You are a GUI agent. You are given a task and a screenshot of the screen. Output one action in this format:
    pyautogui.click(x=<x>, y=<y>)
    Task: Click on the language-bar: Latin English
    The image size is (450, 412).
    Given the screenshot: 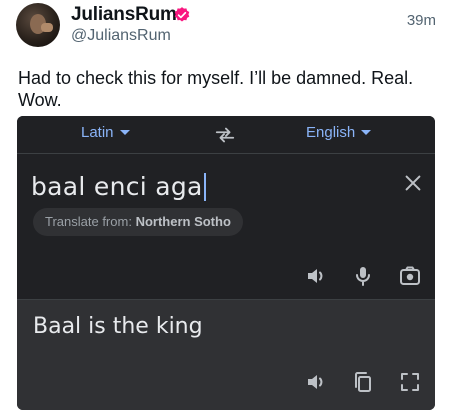 What is the action you would take?
    pyautogui.click(x=226, y=135)
    